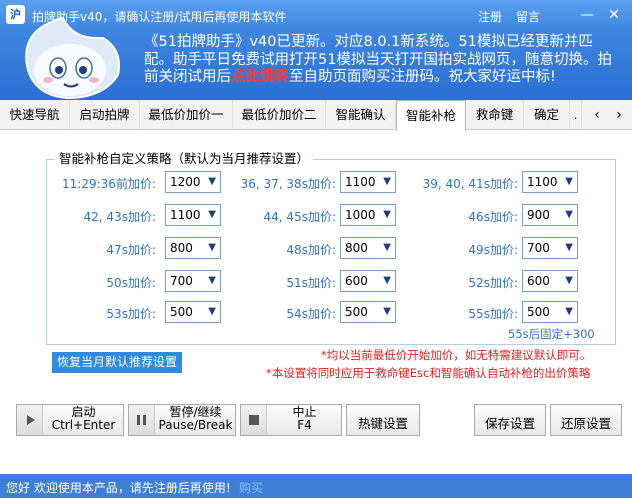  I want to click on row-label: 11:29:36前加价:, so click(109, 183).